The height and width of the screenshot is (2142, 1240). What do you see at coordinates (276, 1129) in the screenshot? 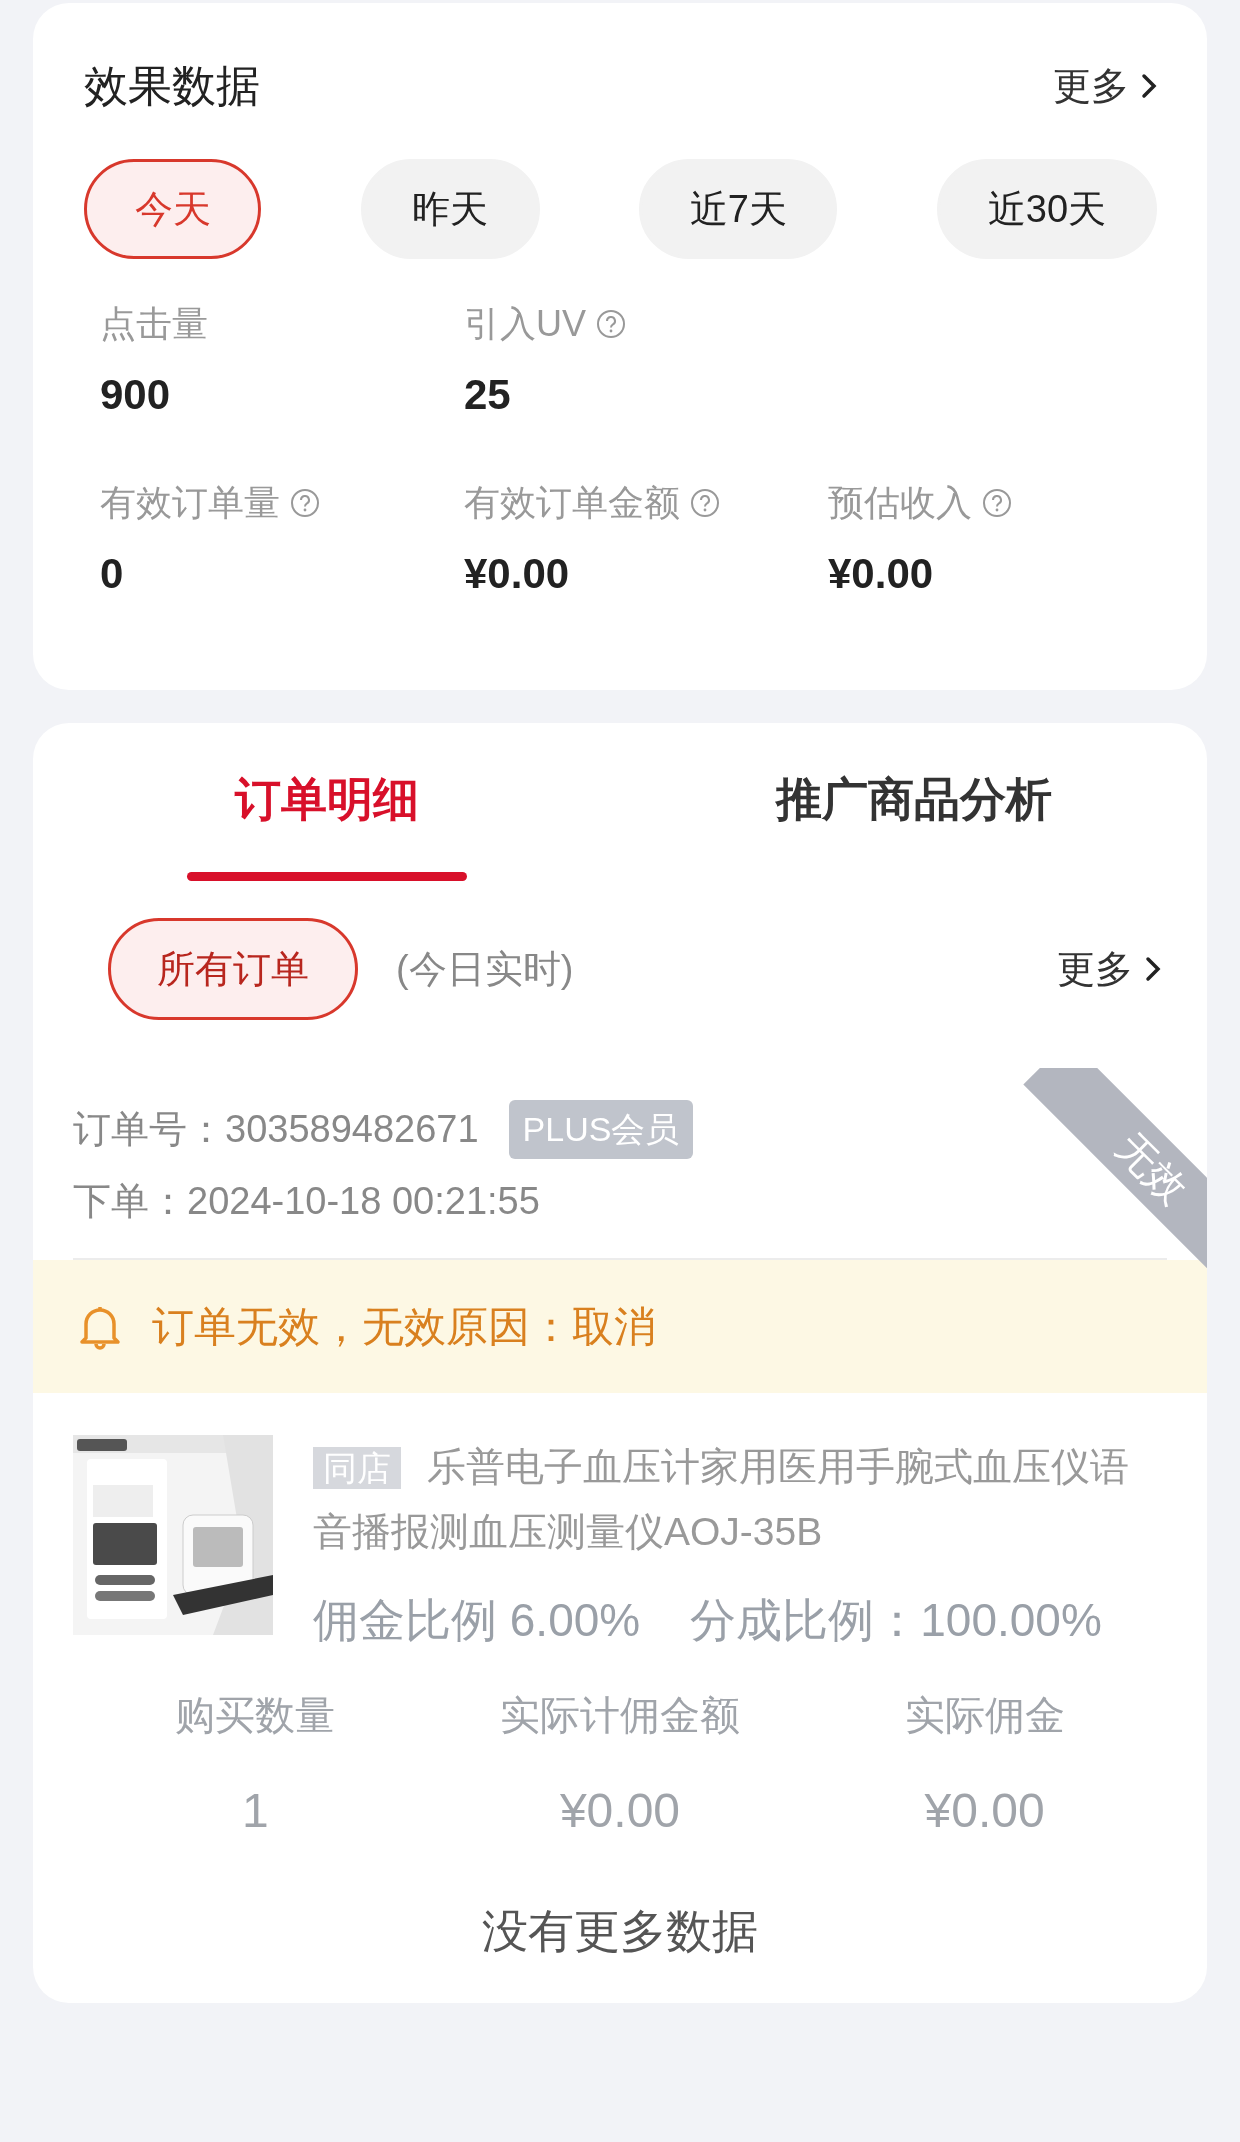
I see `order-number: 订单号：303589482671` at bounding box center [276, 1129].